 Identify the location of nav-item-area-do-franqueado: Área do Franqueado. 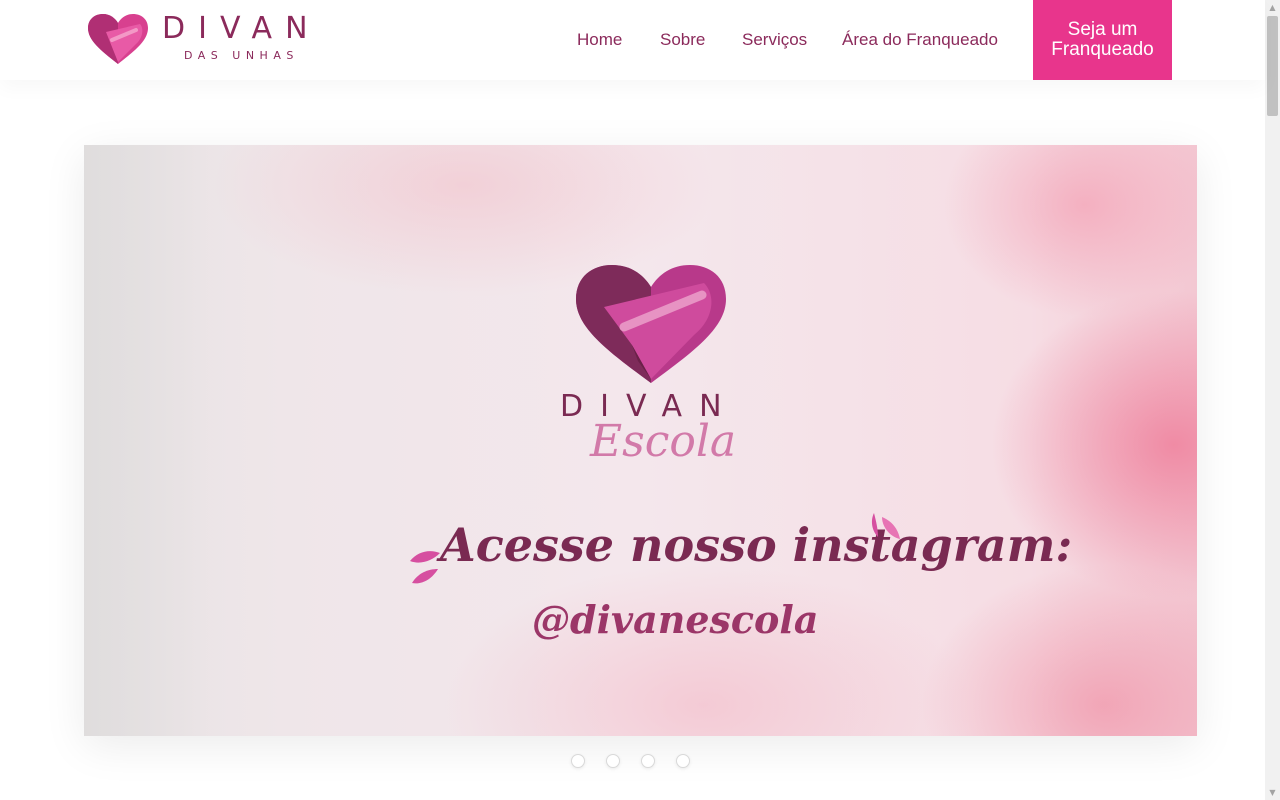
(920, 40).